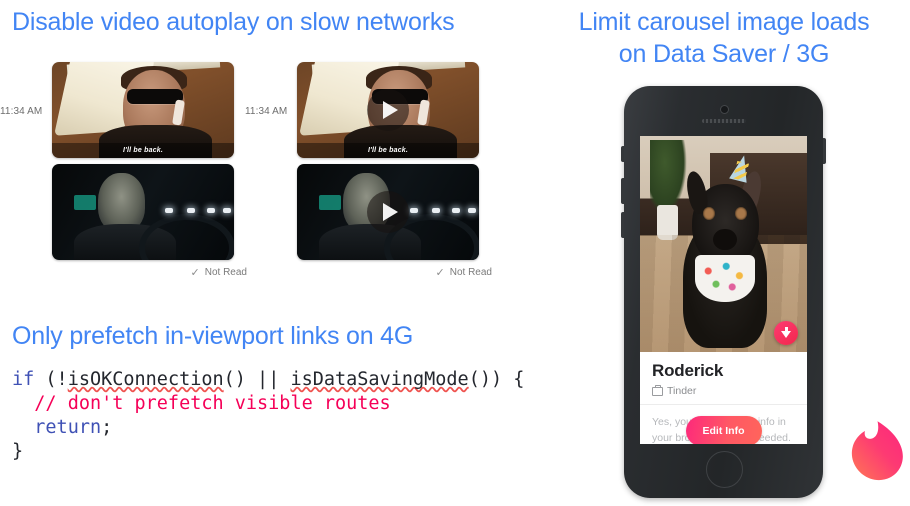  I want to click on profile-source-label: Tinder, so click(682, 391).